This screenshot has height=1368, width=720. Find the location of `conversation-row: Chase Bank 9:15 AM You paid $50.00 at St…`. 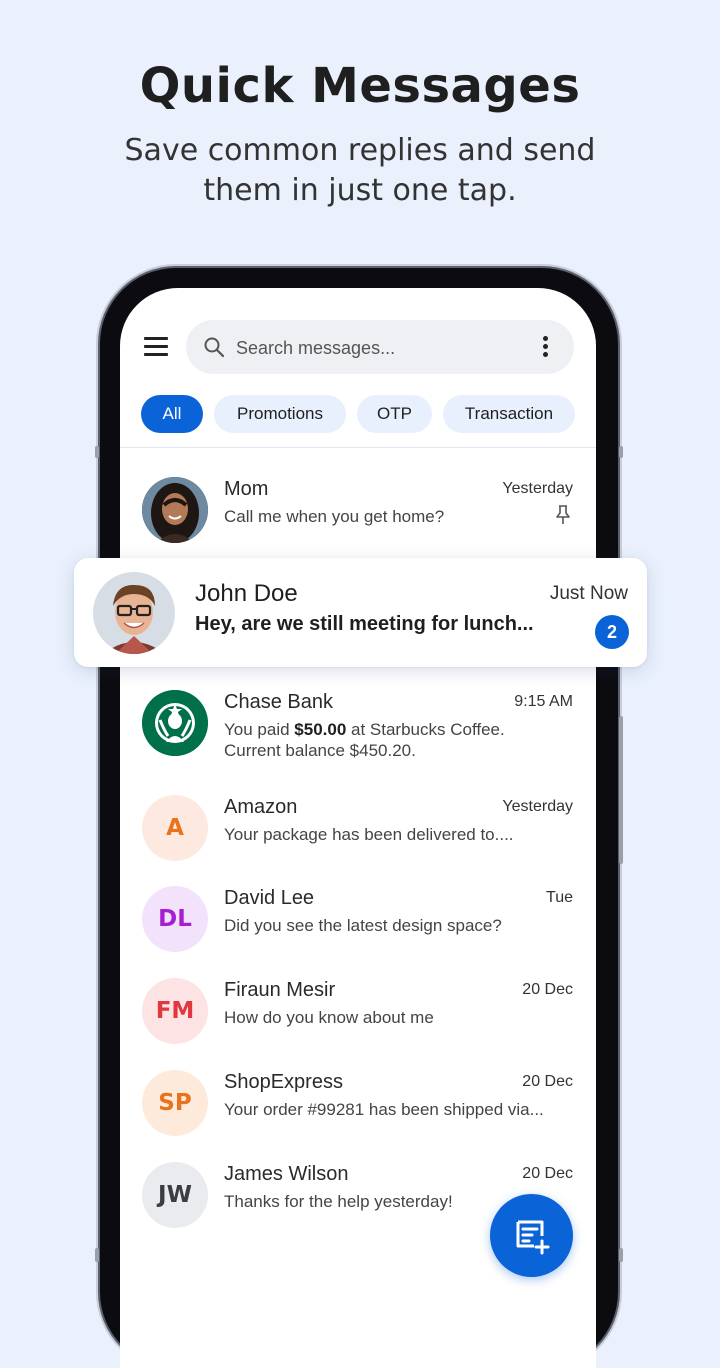

conversation-row: Chase Bank 9:15 AM You paid $50.00 at St… is located at coordinates (358, 723).